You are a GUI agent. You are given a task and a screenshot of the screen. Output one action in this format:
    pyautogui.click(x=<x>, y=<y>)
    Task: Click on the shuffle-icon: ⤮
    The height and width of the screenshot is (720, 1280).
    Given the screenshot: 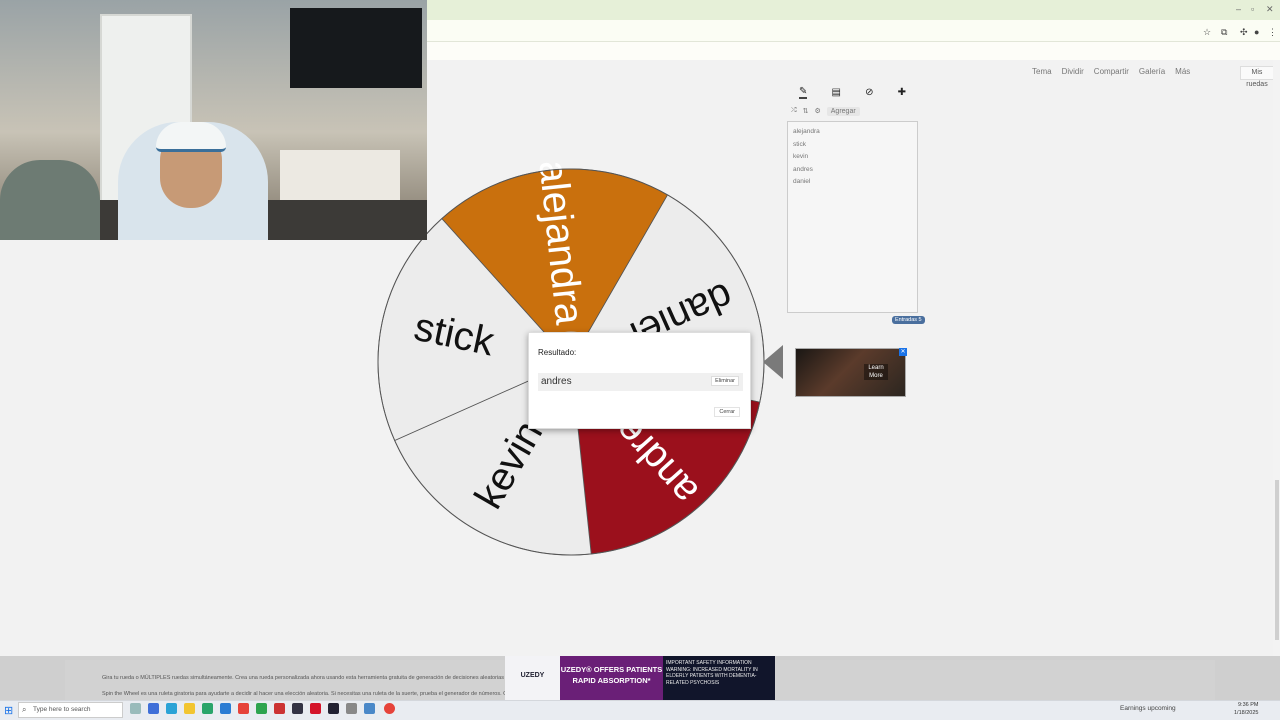 What is the action you would take?
    pyautogui.click(x=794, y=111)
    